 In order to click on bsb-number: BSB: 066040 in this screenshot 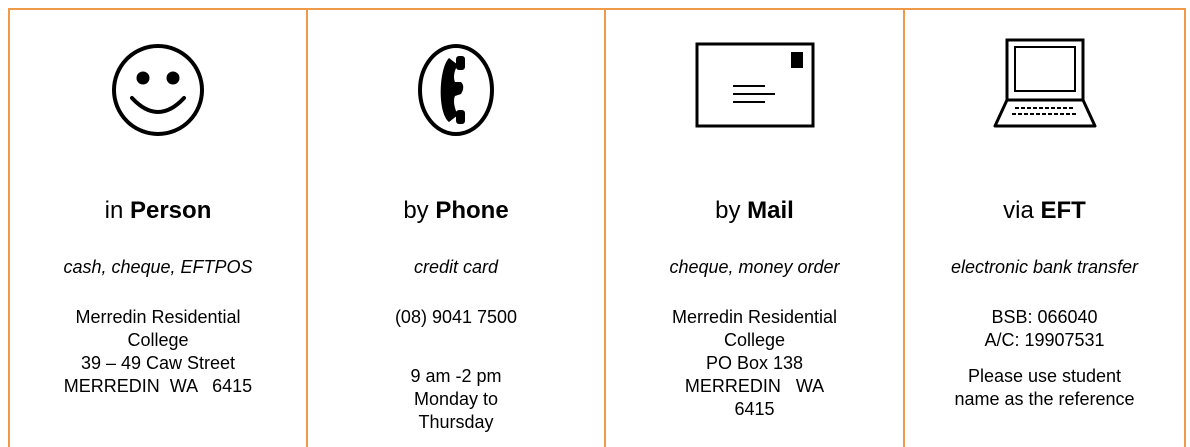, I will do `click(1044, 317)`.